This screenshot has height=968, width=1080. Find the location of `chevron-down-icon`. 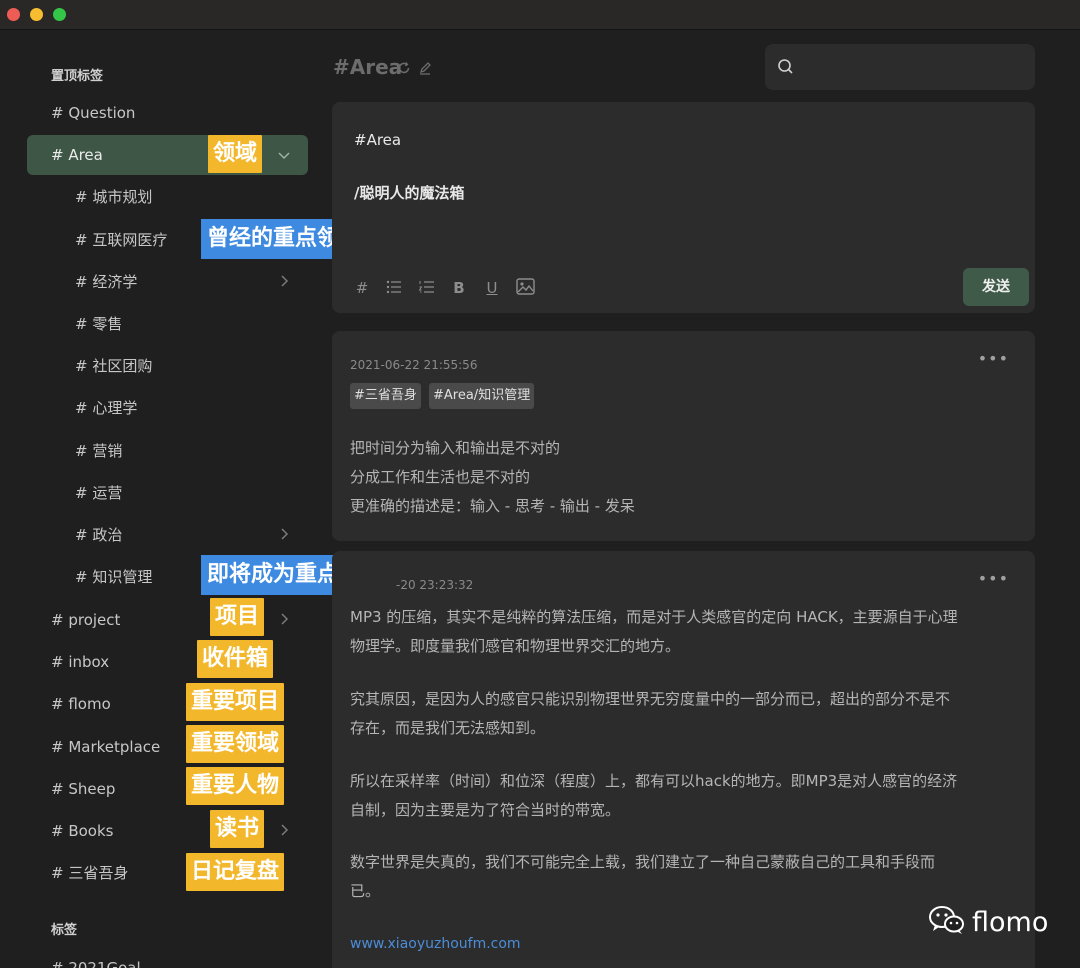

chevron-down-icon is located at coordinates (285, 155).